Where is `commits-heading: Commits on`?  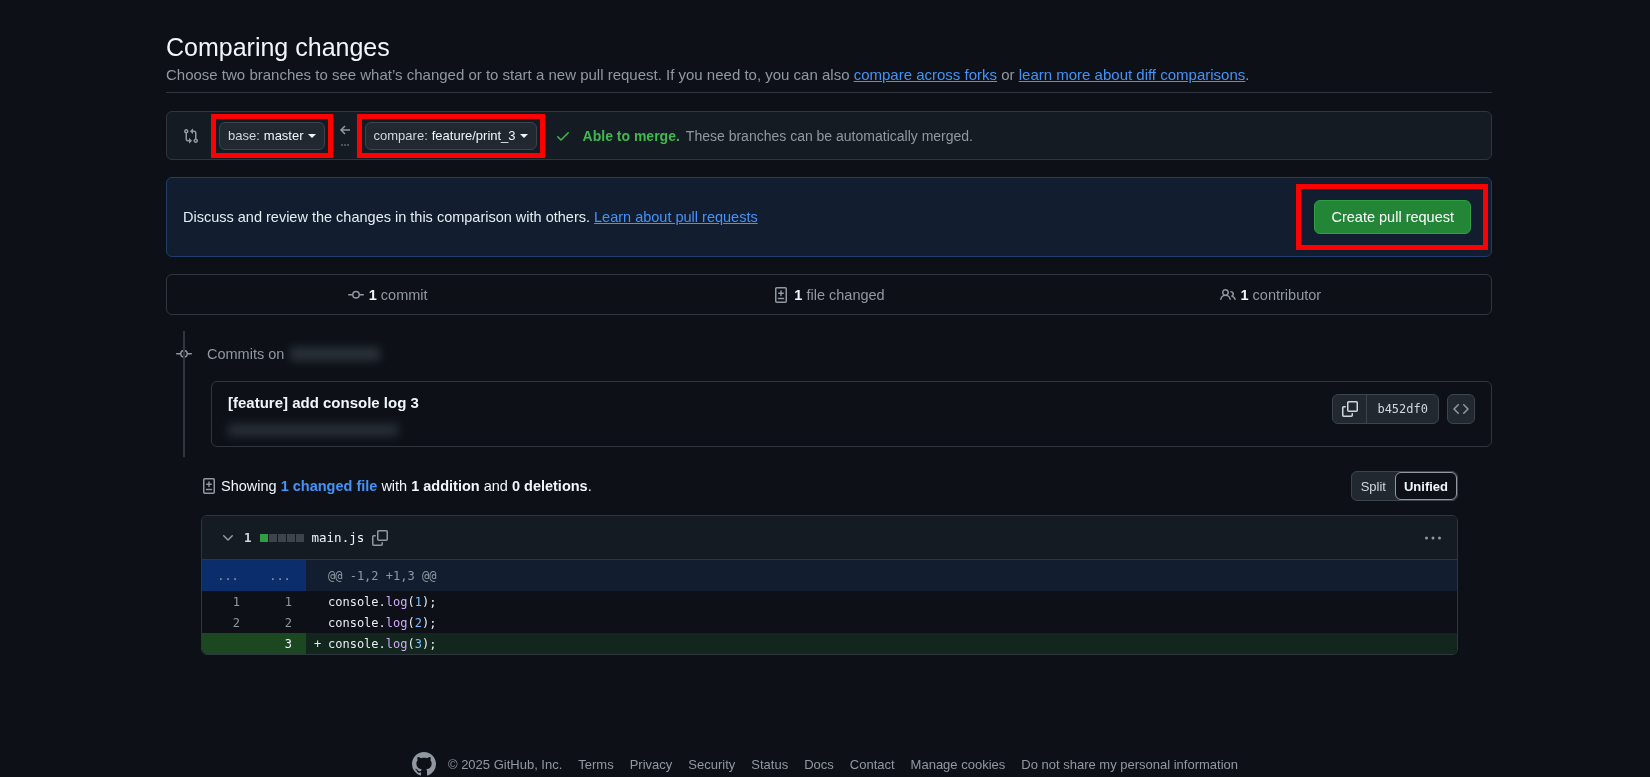
commits-heading: Commits on is located at coordinates (246, 354).